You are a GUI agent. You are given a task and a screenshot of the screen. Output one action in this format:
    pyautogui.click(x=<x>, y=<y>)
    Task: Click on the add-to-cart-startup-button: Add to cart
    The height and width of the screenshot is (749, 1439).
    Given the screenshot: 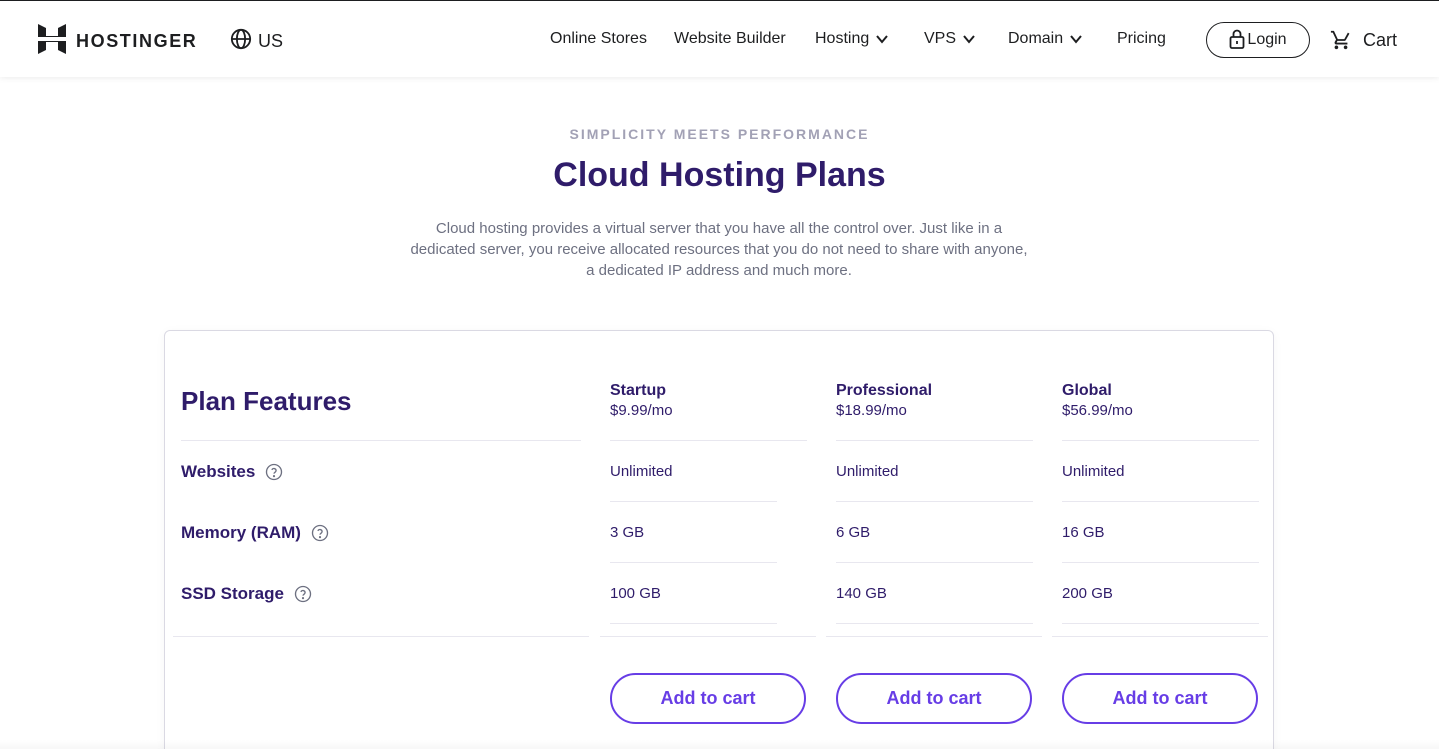 What is the action you would take?
    pyautogui.click(x=708, y=698)
    